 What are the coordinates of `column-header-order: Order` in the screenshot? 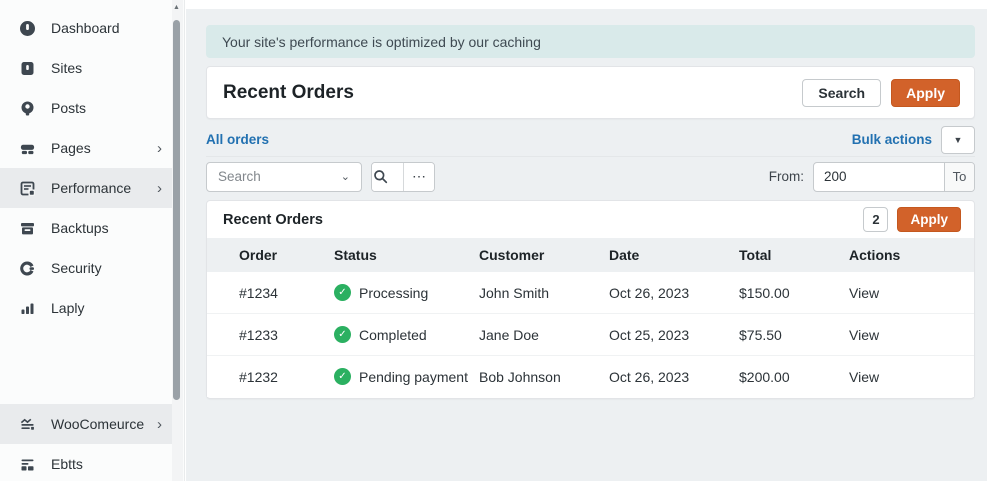 It's located at (258, 255).